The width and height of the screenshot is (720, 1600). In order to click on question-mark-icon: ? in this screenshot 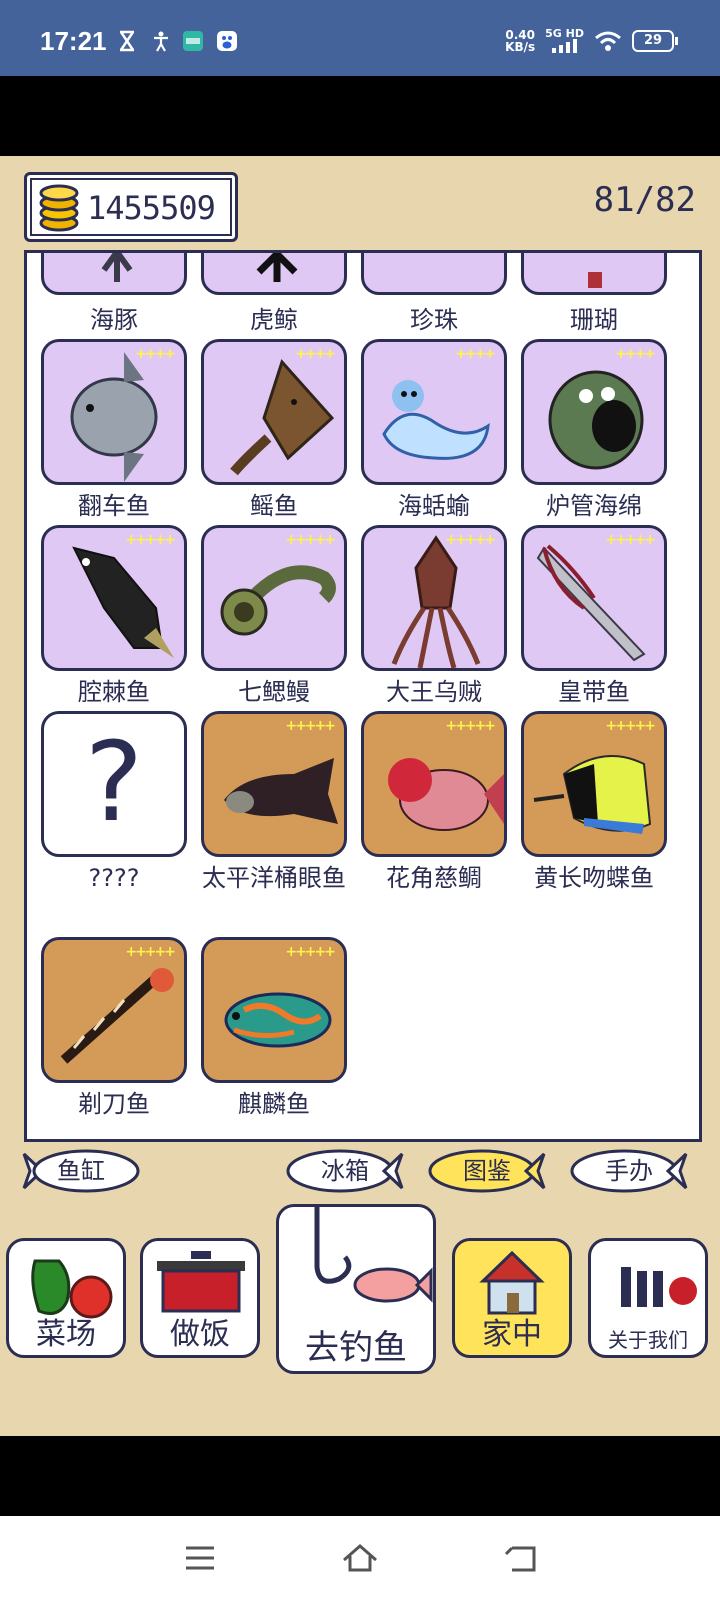, I will do `click(114, 782)`.